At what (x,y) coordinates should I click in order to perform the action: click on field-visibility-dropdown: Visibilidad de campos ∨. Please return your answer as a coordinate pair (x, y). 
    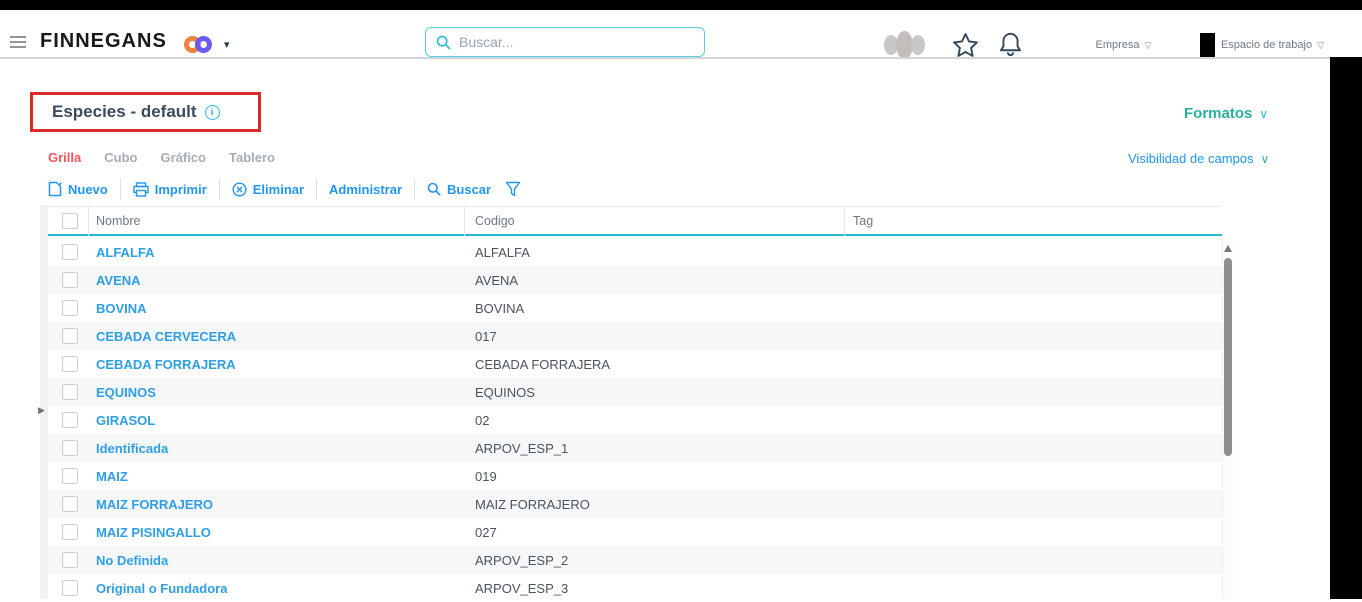
    Looking at the image, I should click on (1198, 158).